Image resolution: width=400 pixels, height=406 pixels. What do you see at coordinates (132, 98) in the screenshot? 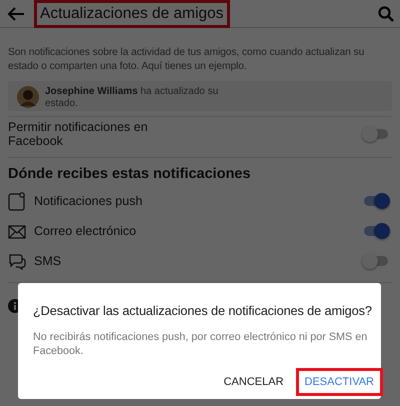
I see `example-text: Josephine Williams ha actualizado su estado.` at bounding box center [132, 98].